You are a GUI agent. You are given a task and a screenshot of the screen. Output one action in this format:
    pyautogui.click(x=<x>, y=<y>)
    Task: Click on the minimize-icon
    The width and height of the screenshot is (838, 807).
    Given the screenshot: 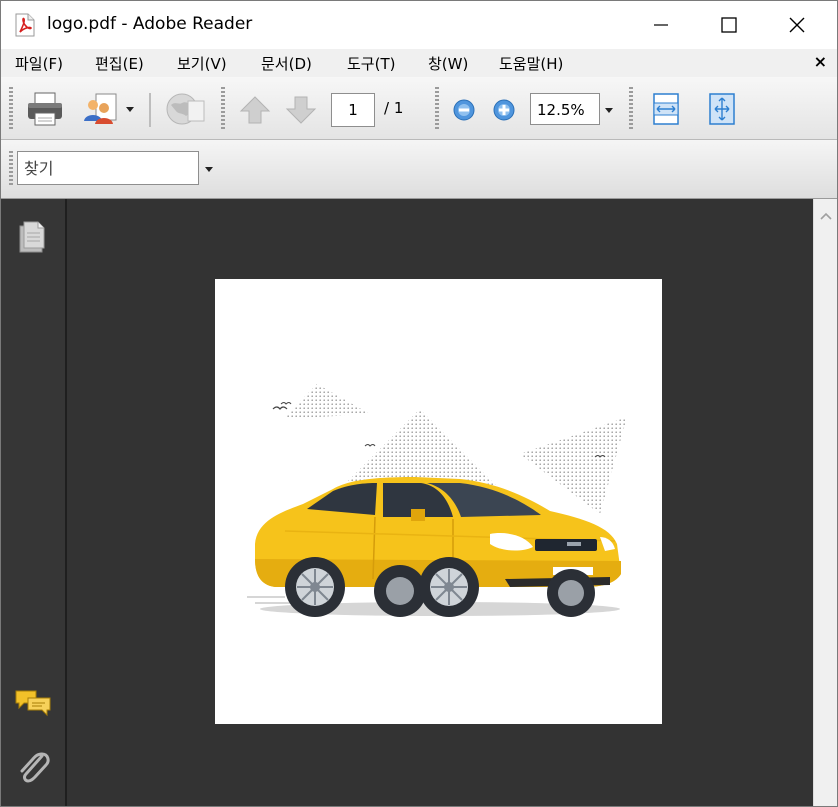 What is the action you would take?
    pyautogui.click(x=661, y=25)
    